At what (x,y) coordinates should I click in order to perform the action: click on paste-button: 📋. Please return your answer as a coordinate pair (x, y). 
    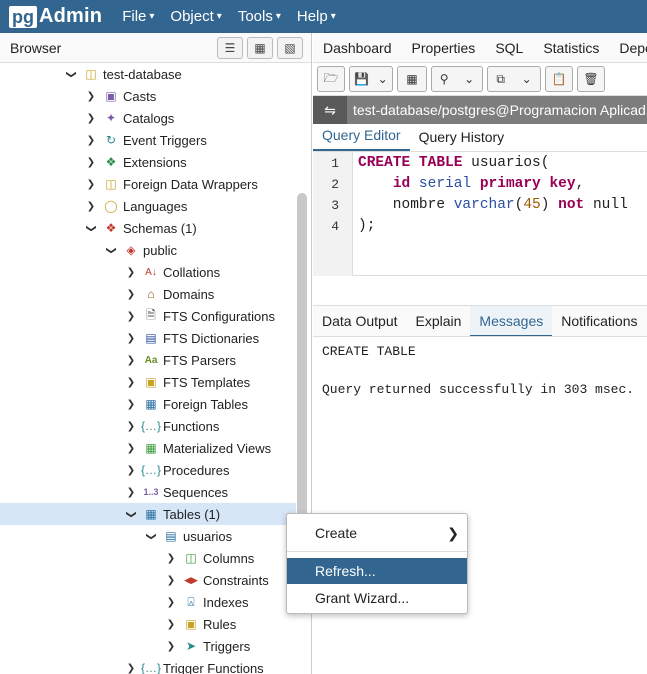
    Looking at the image, I should click on (559, 79).